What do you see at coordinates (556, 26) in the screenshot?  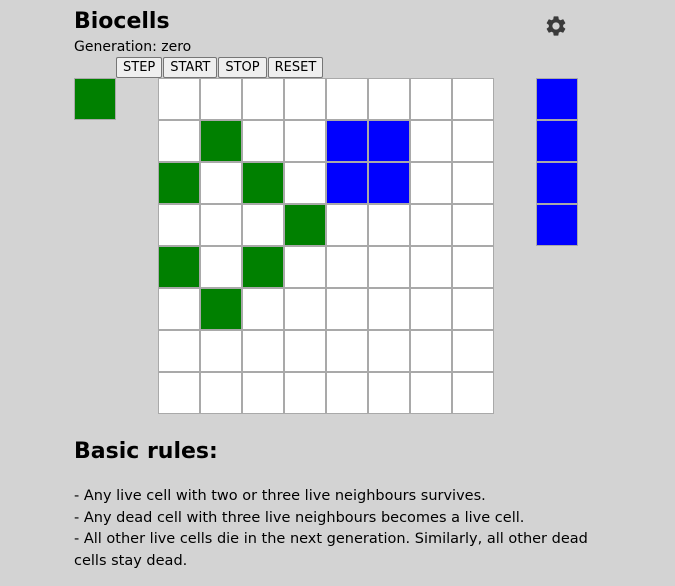 I see `gear-icon` at bounding box center [556, 26].